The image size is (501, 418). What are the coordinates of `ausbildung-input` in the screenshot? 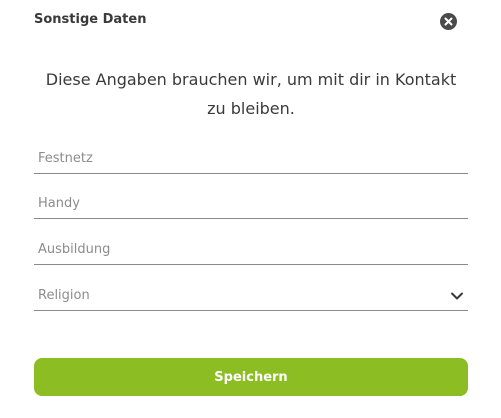 It's located at (253, 249).